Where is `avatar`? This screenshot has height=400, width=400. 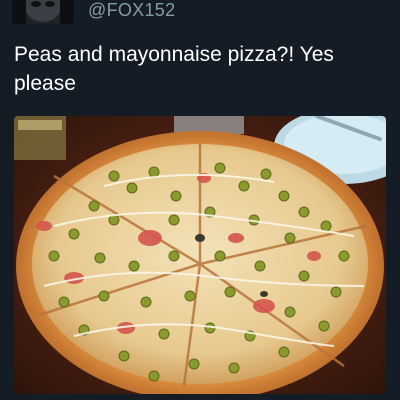 avatar is located at coordinates (43, 12).